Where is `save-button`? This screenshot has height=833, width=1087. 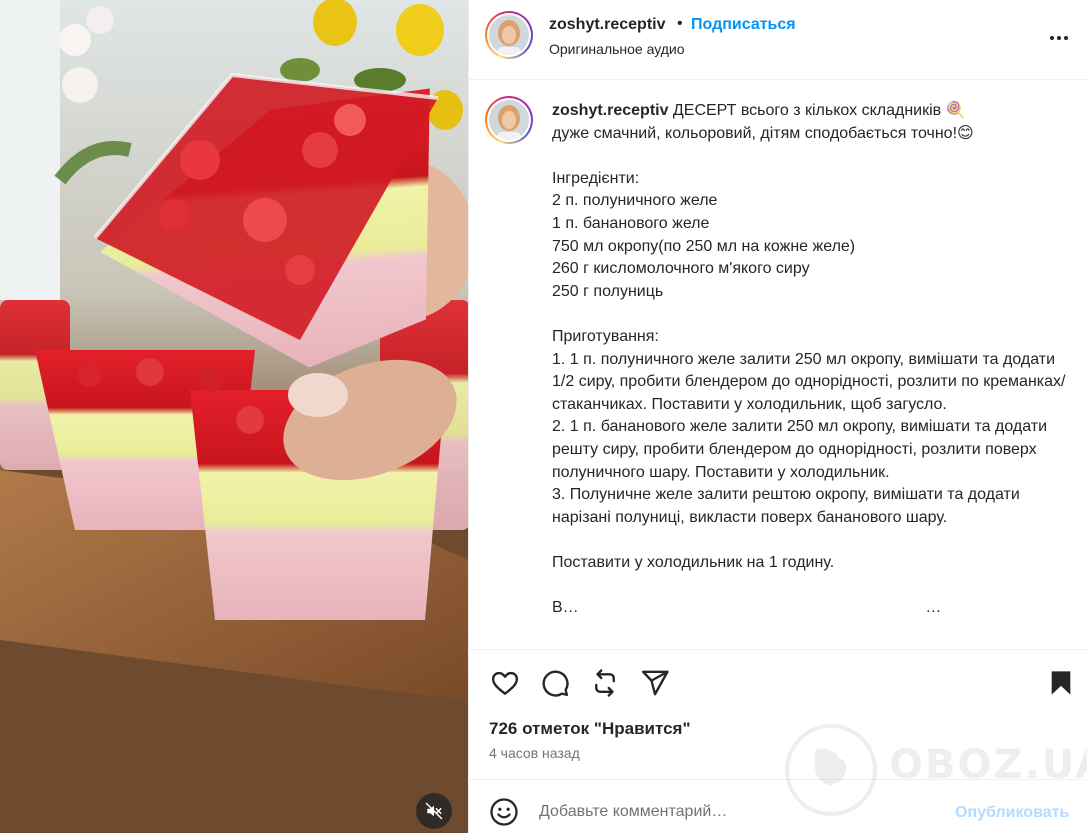 save-button is located at coordinates (1061, 683).